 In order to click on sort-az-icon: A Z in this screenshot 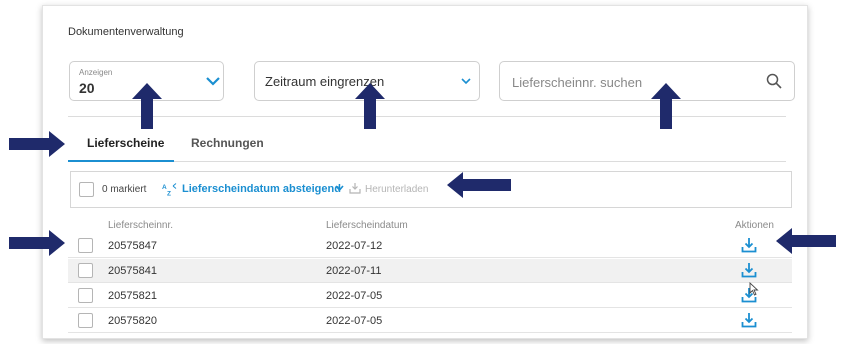, I will do `click(169, 190)`.